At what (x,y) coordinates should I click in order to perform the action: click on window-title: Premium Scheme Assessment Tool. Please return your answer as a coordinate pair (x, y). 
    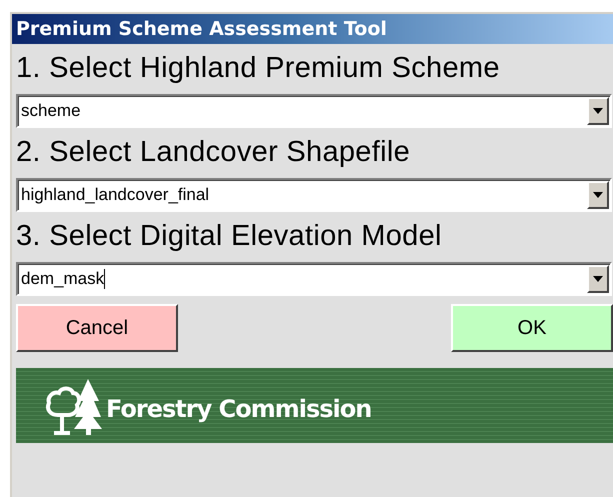
    Looking at the image, I should click on (312, 29).